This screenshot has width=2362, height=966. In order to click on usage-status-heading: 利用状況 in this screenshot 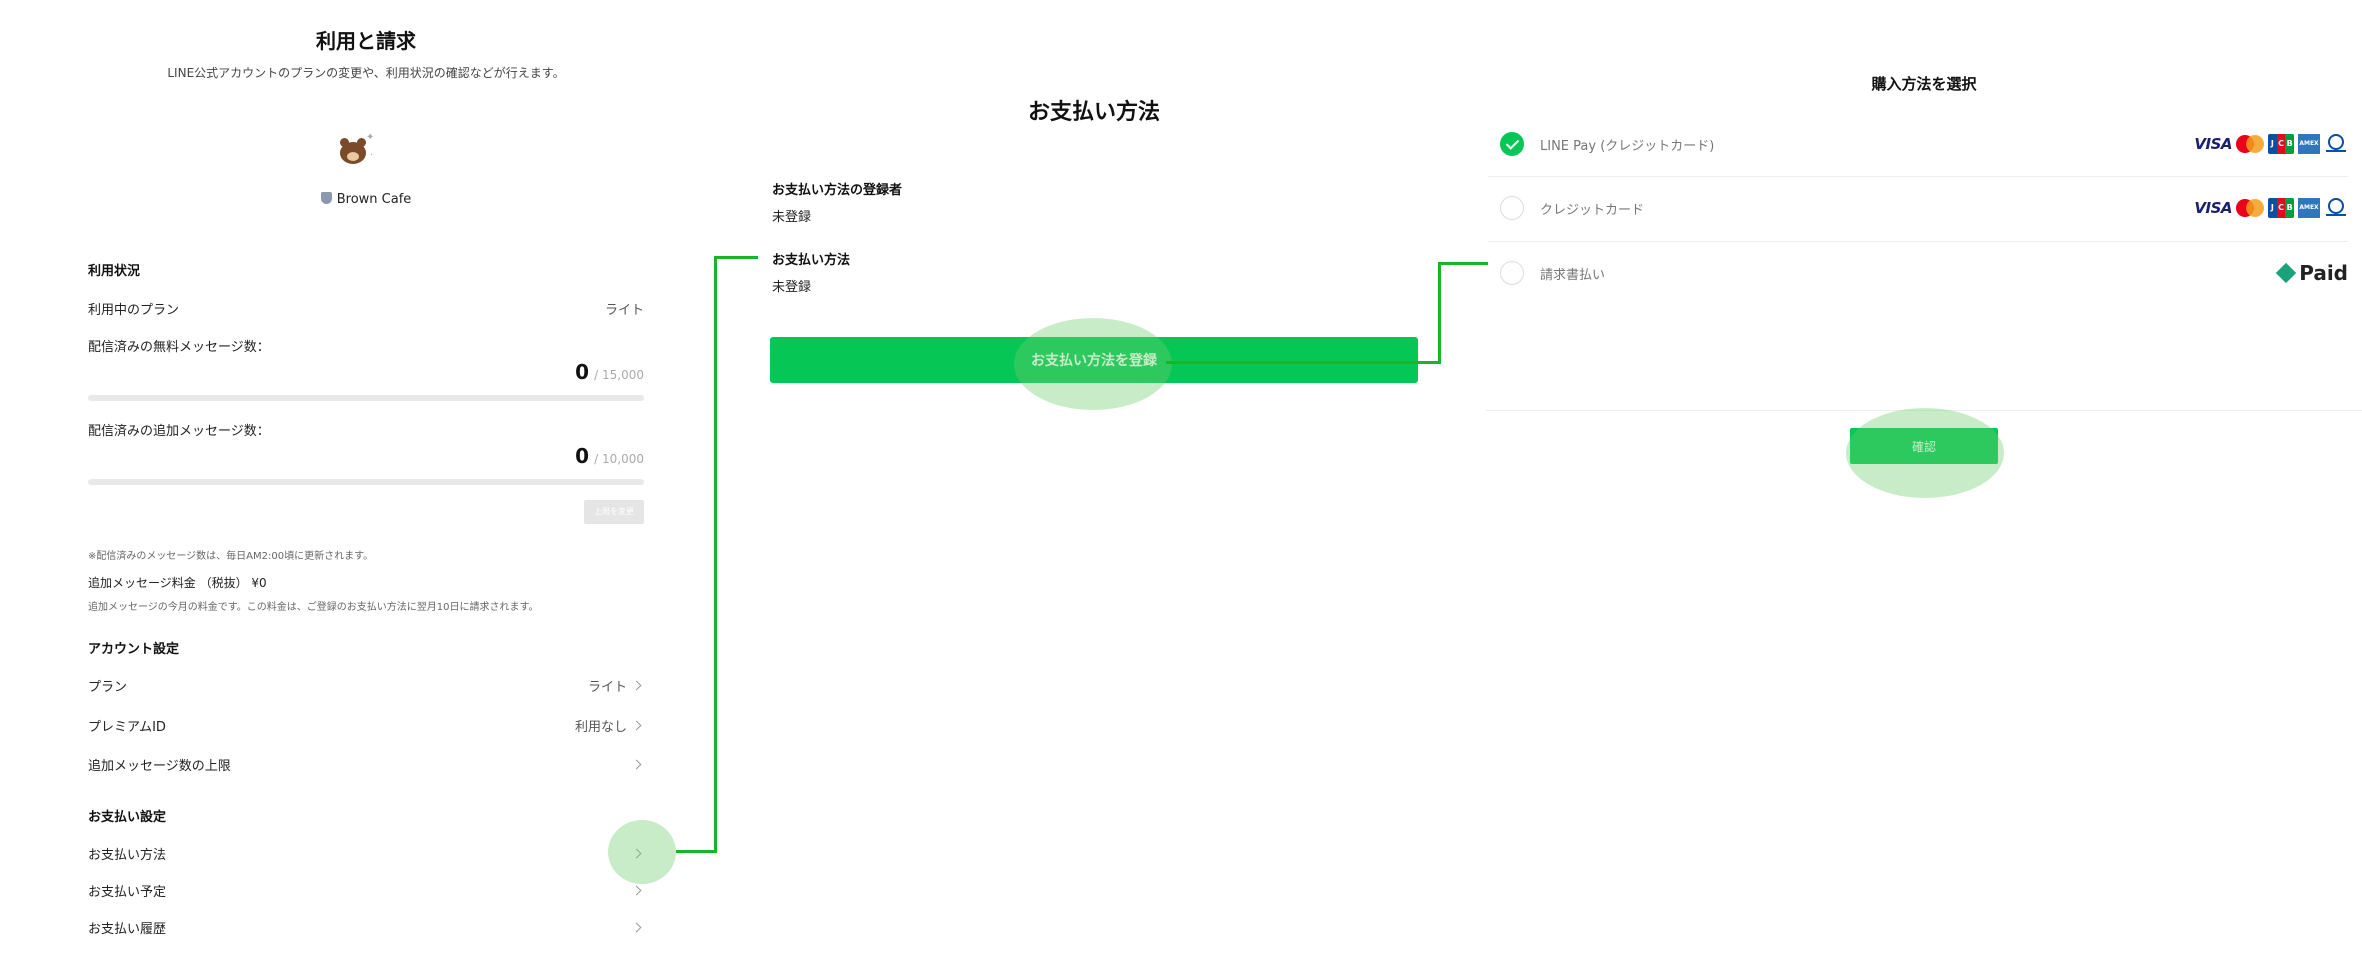, I will do `click(114, 271)`.